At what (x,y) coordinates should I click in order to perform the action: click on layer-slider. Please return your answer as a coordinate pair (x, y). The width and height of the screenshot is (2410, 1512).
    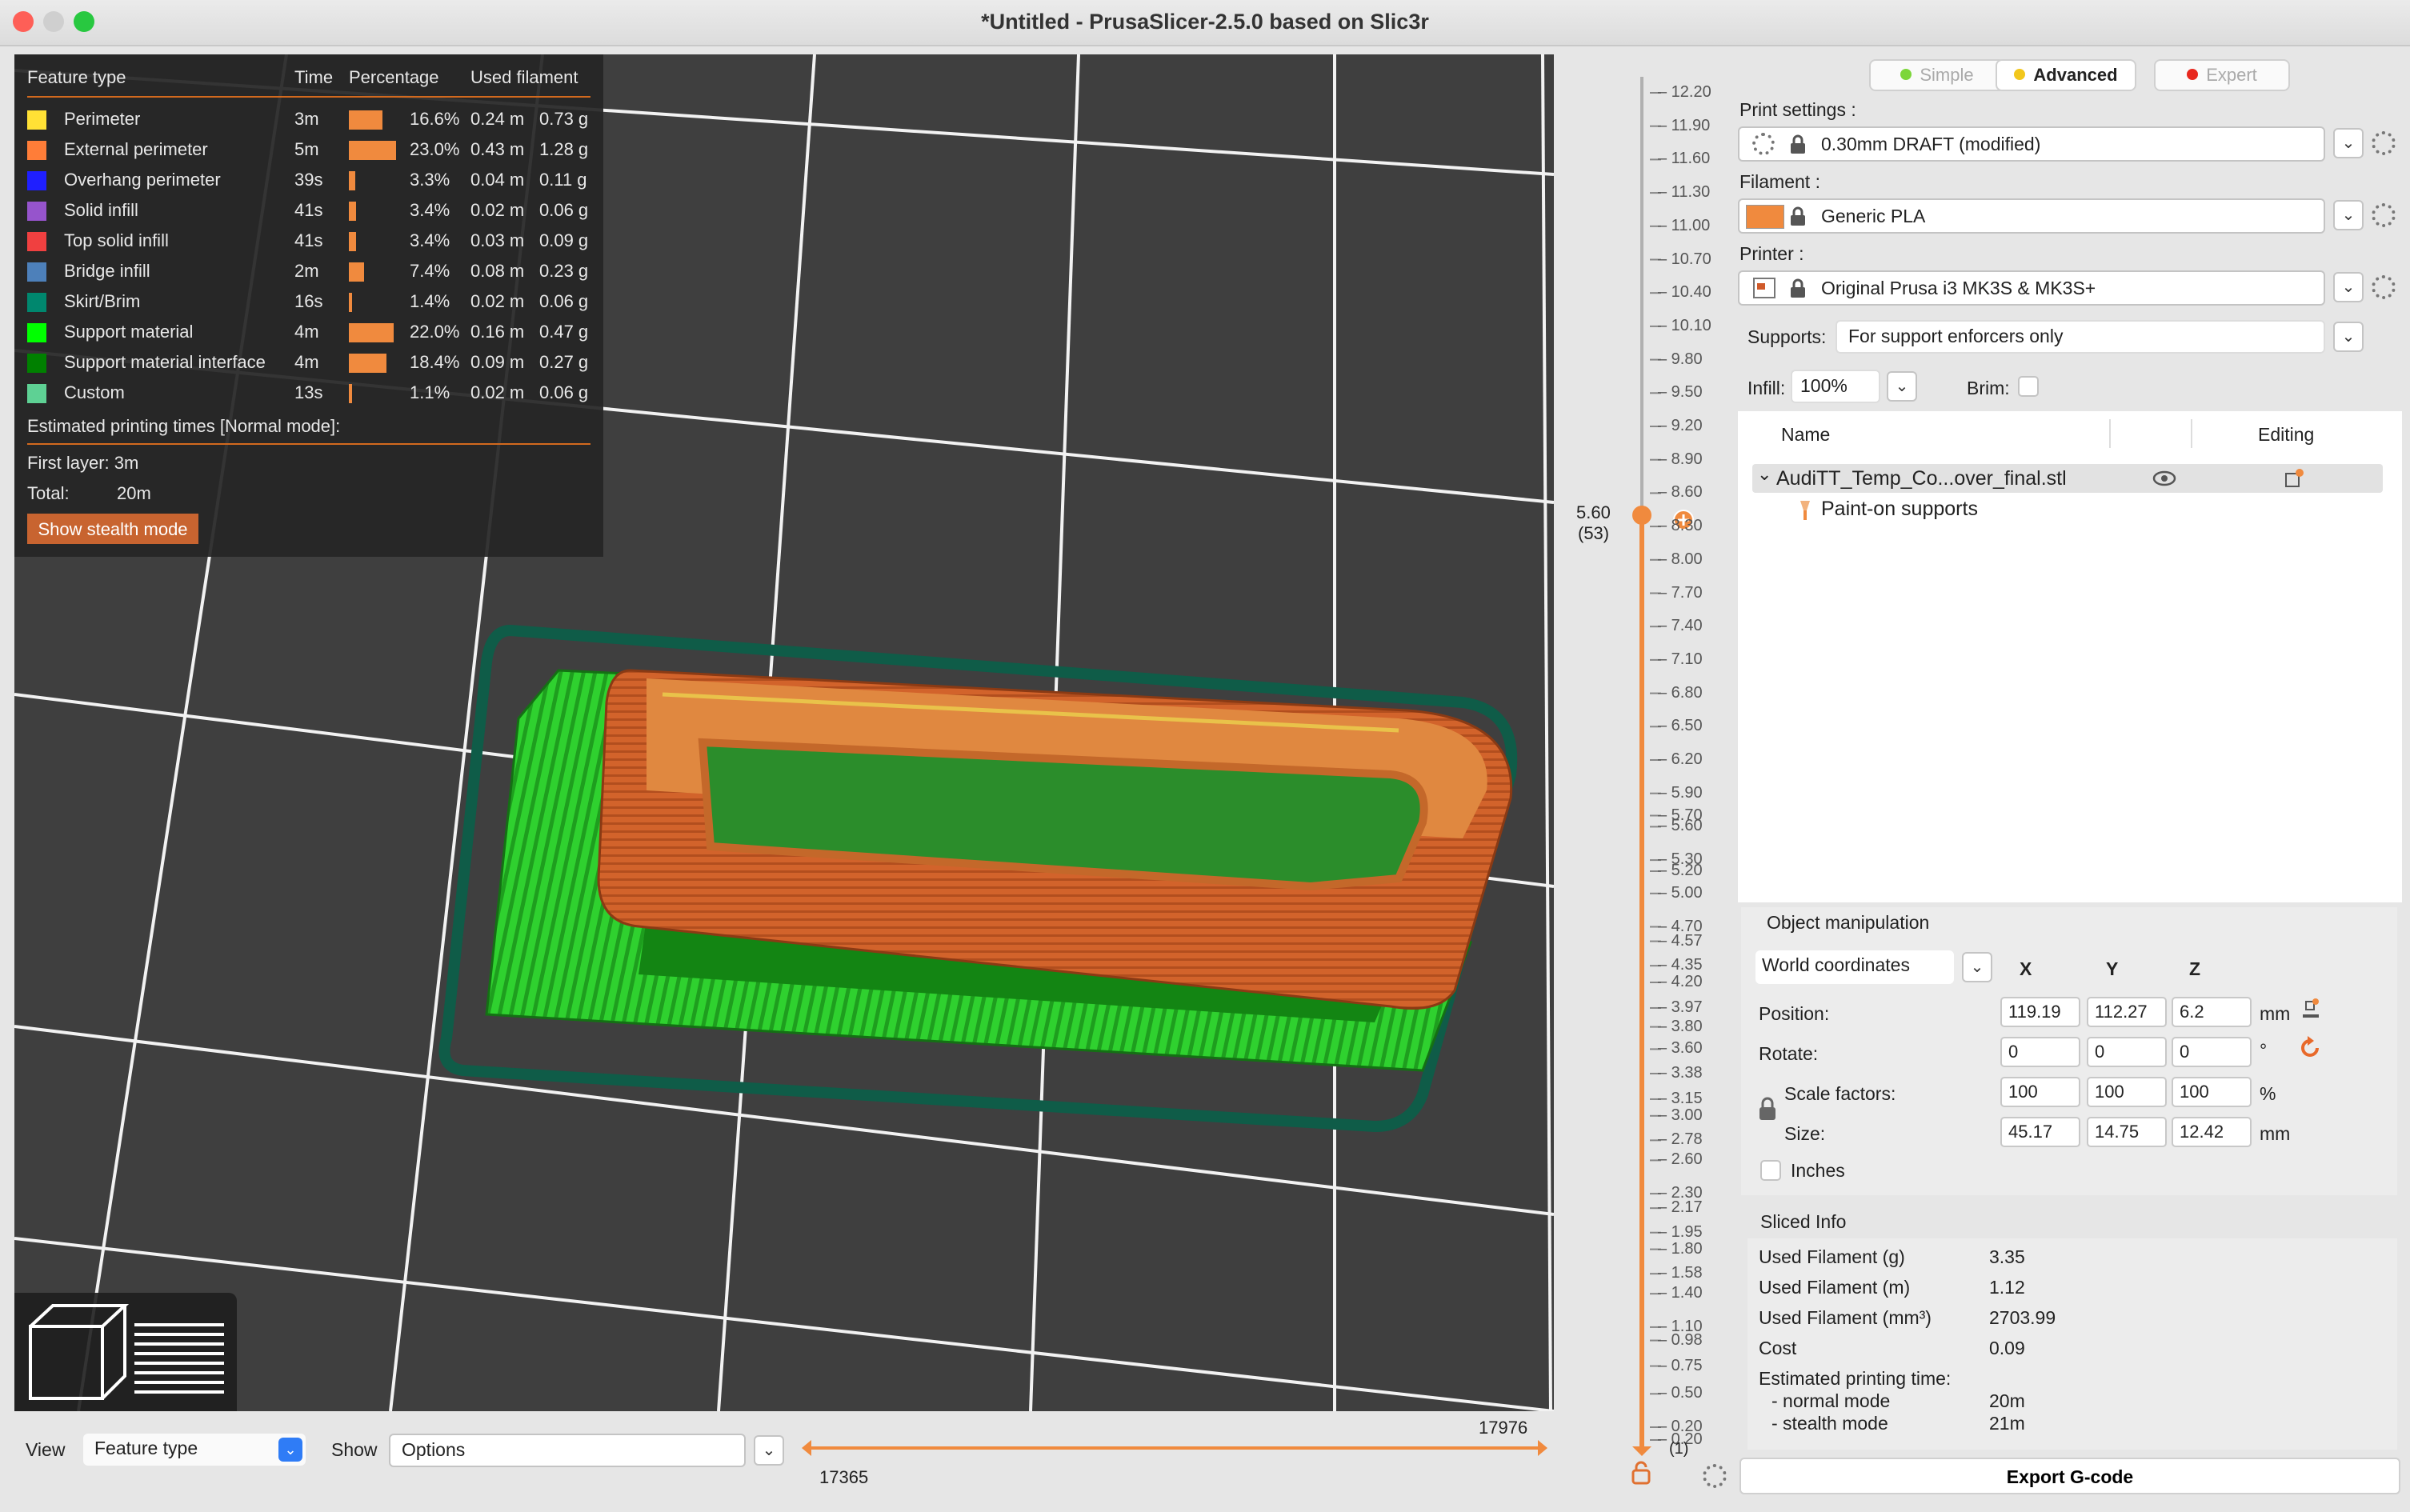
    Looking at the image, I should click on (1646, 782).